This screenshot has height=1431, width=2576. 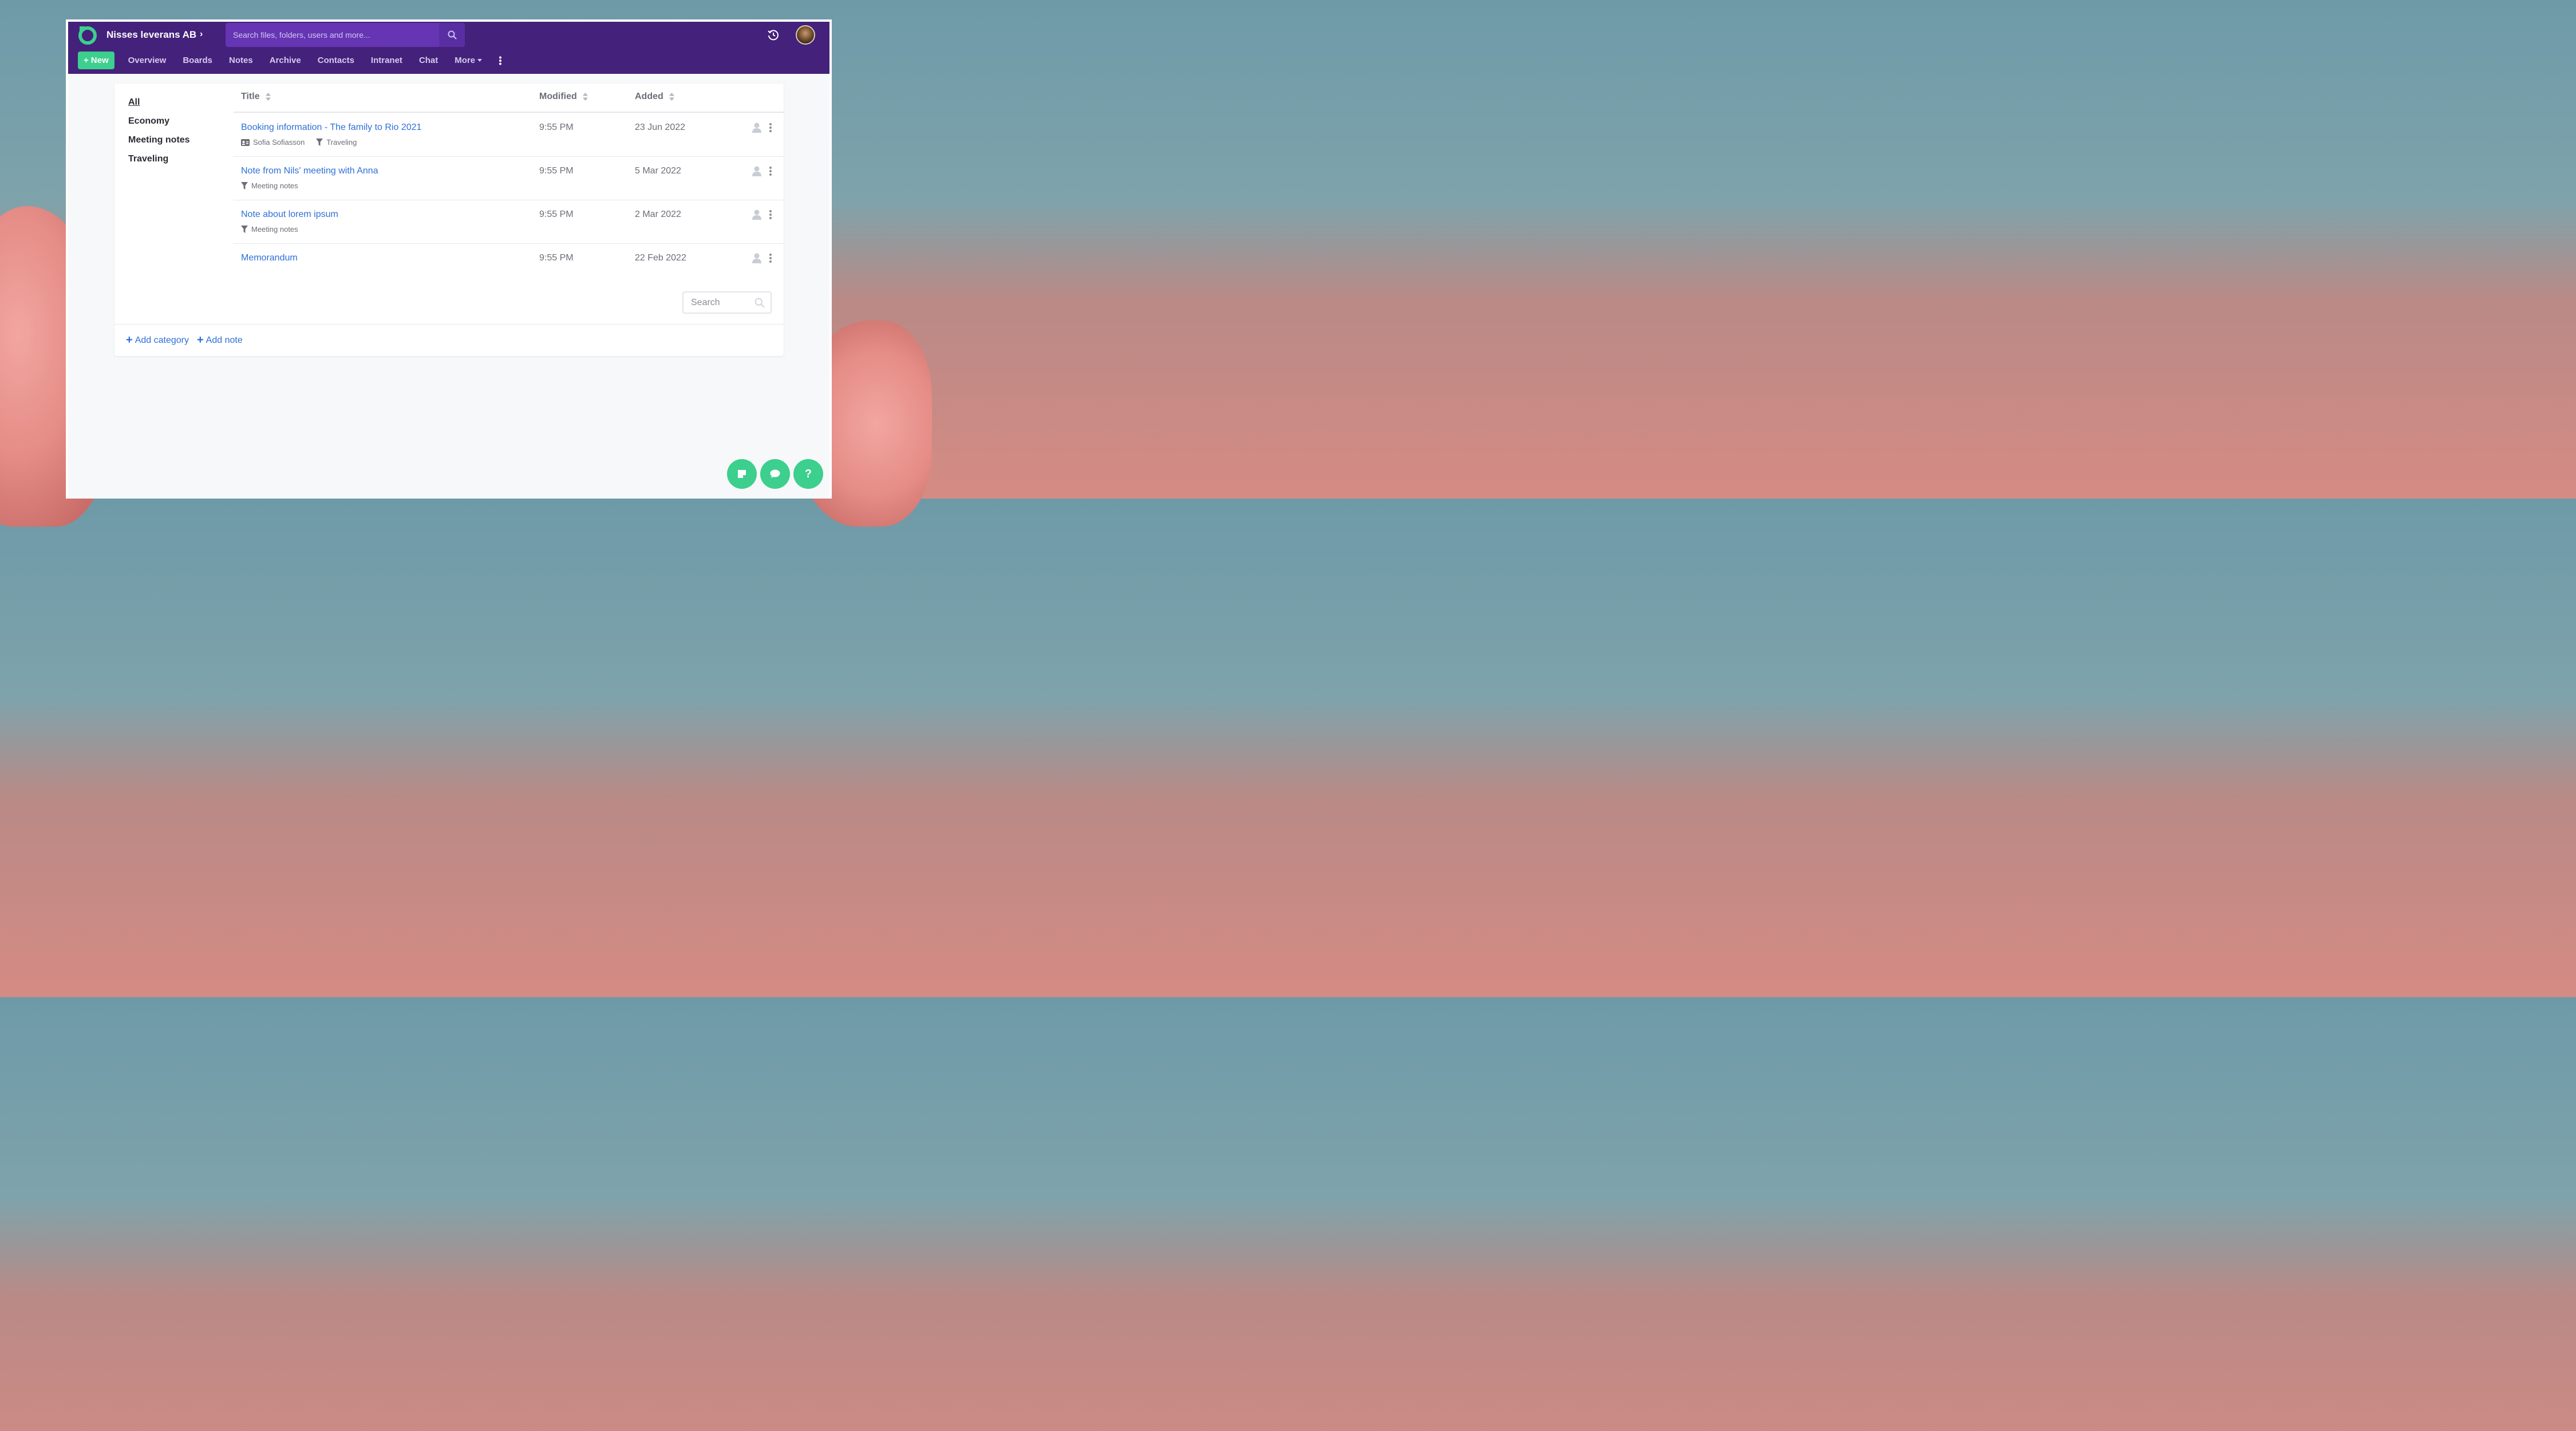 I want to click on global-search, so click(x=345, y=35).